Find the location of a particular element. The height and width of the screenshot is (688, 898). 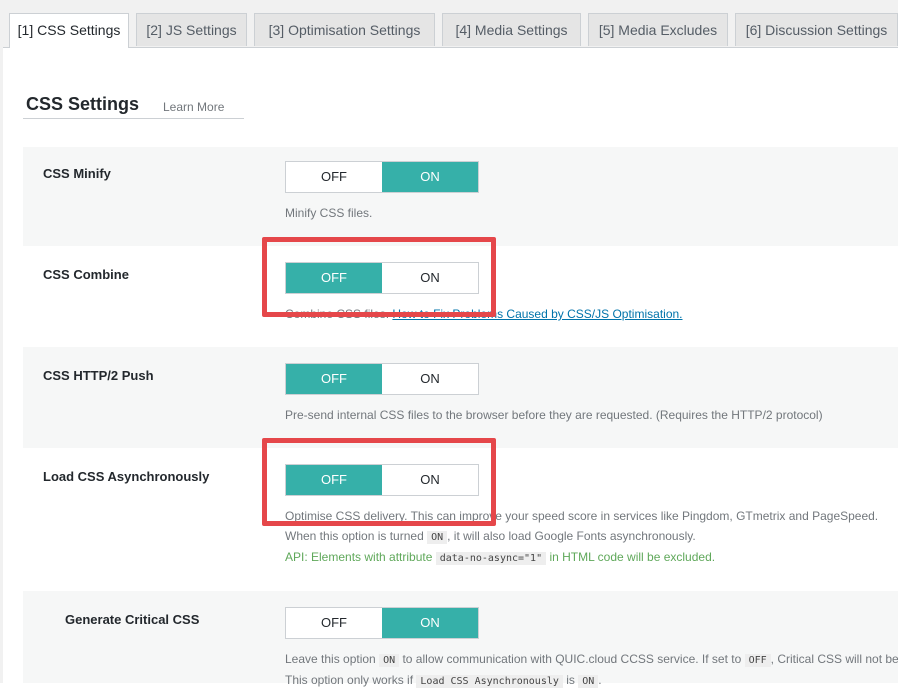

desc-text: When this option is turned is located at coordinates (354, 536).